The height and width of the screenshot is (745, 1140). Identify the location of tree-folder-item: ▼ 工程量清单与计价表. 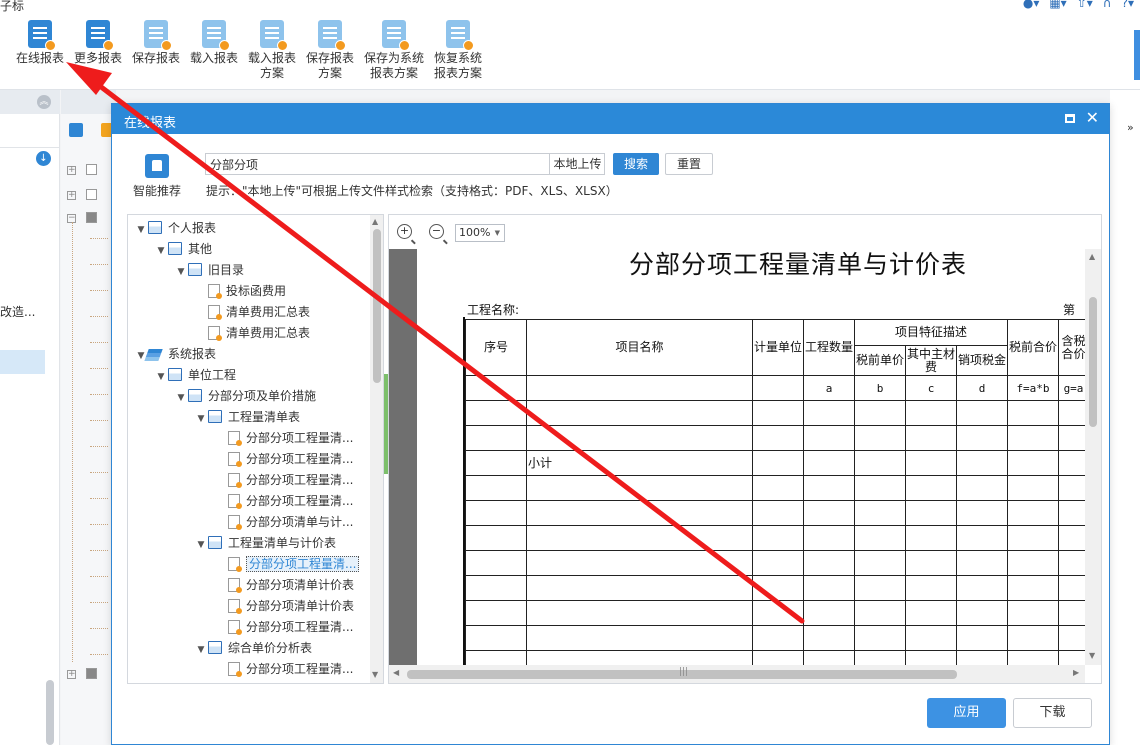
(265, 543).